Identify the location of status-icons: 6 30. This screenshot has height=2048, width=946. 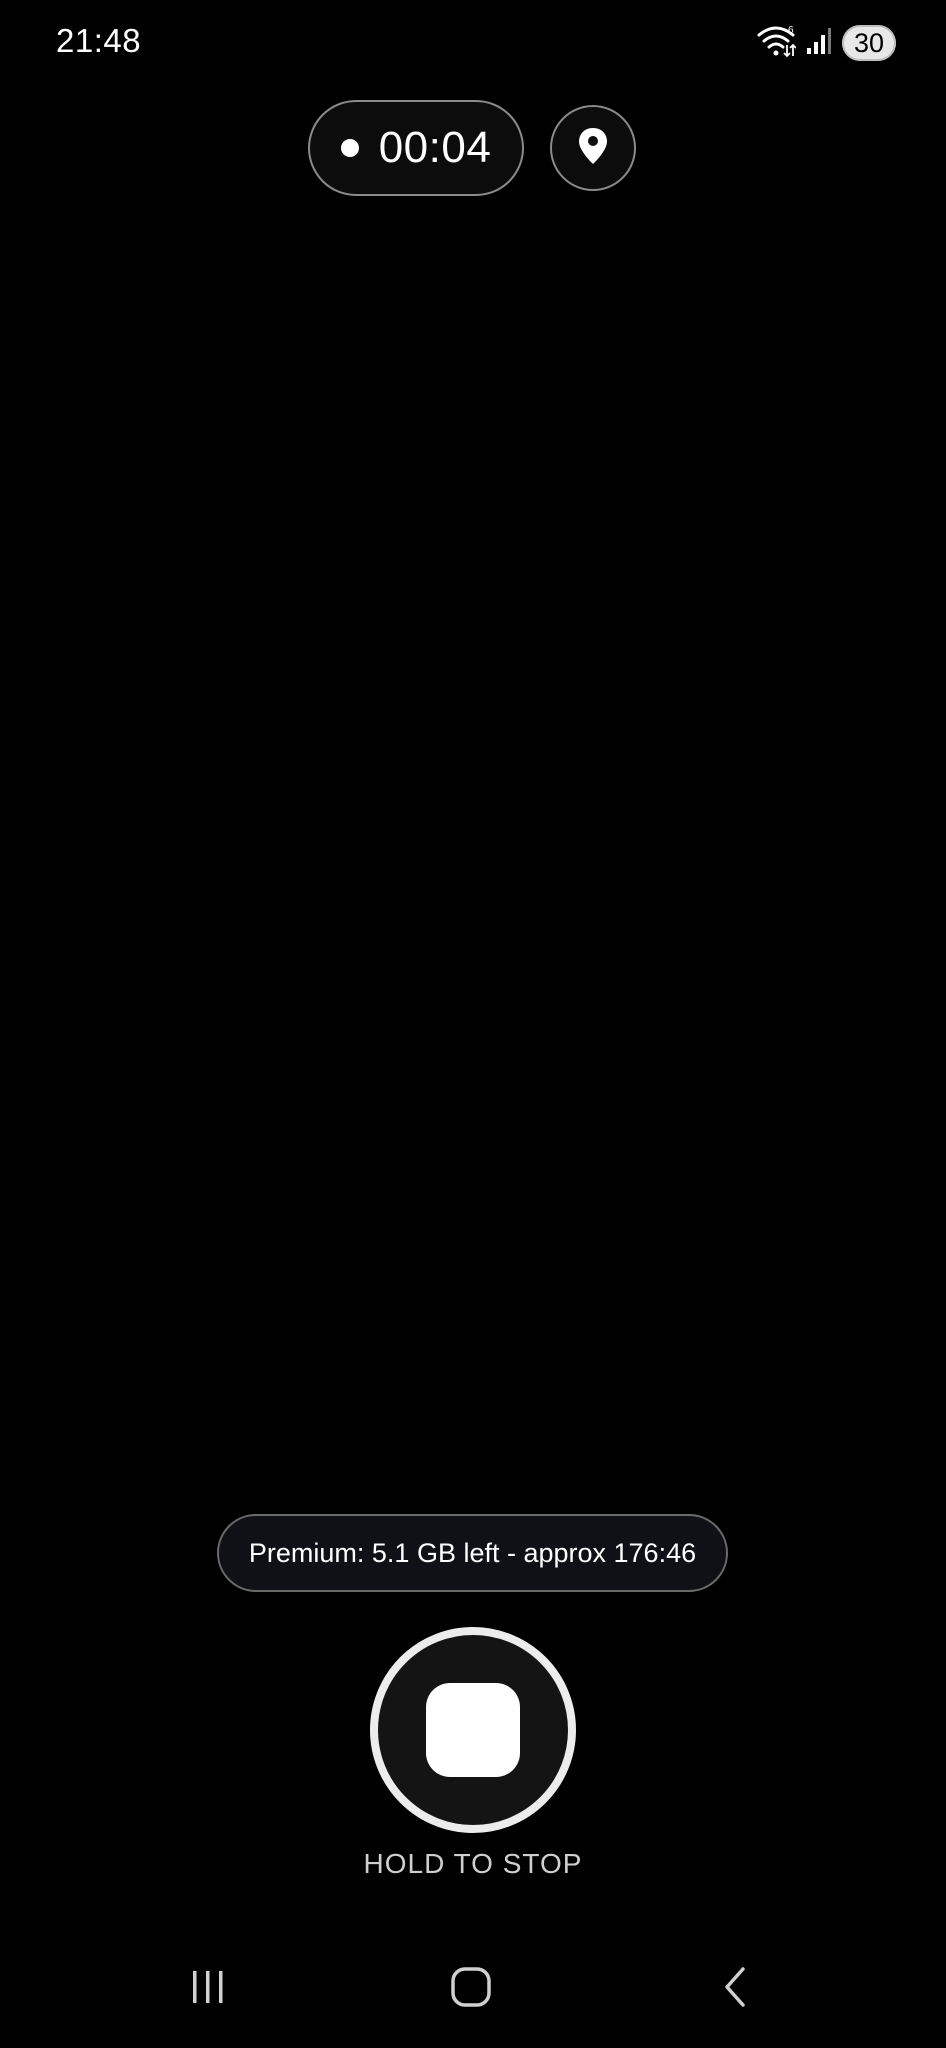
(826, 43).